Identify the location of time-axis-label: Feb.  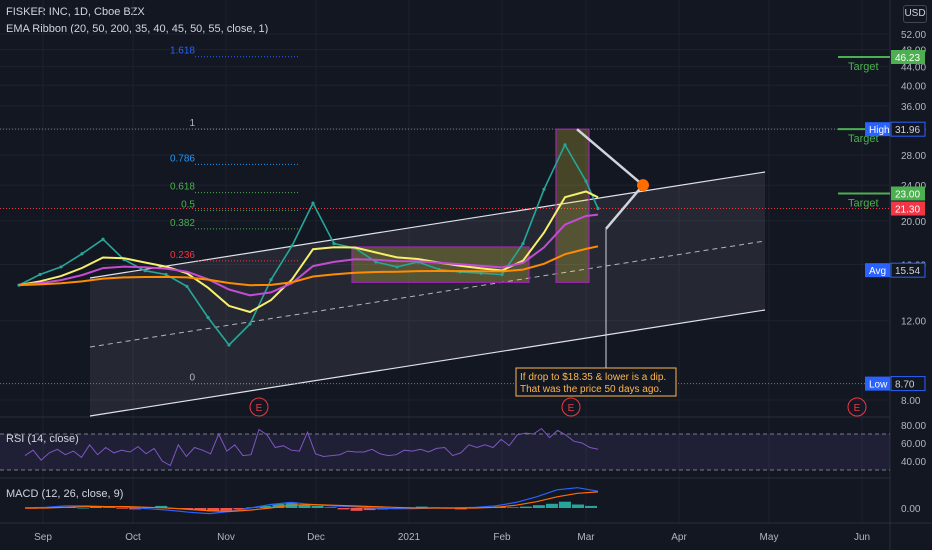
(502, 537).